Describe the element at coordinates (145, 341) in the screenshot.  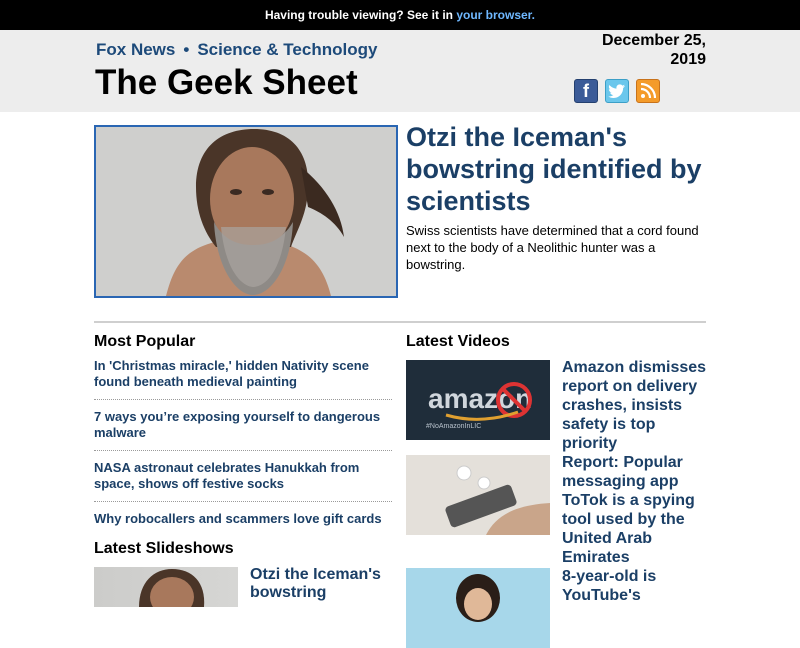
I see `most-popular-heading: Most Popular` at that location.